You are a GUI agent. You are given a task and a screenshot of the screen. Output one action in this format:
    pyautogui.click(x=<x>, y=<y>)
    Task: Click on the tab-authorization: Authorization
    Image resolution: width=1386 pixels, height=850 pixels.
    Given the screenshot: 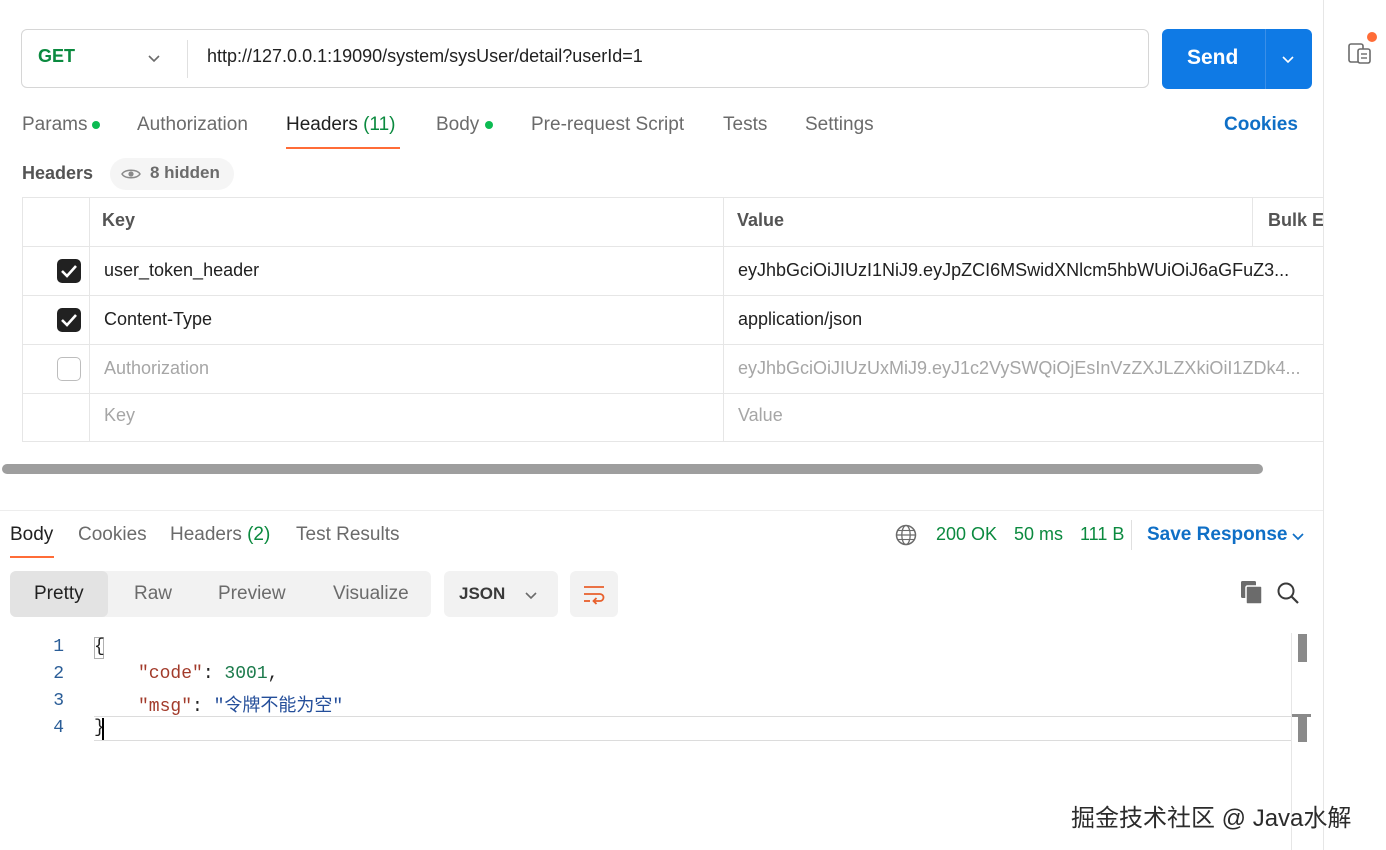 What is the action you would take?
    pyautogui.click(x=192, y=125)
    